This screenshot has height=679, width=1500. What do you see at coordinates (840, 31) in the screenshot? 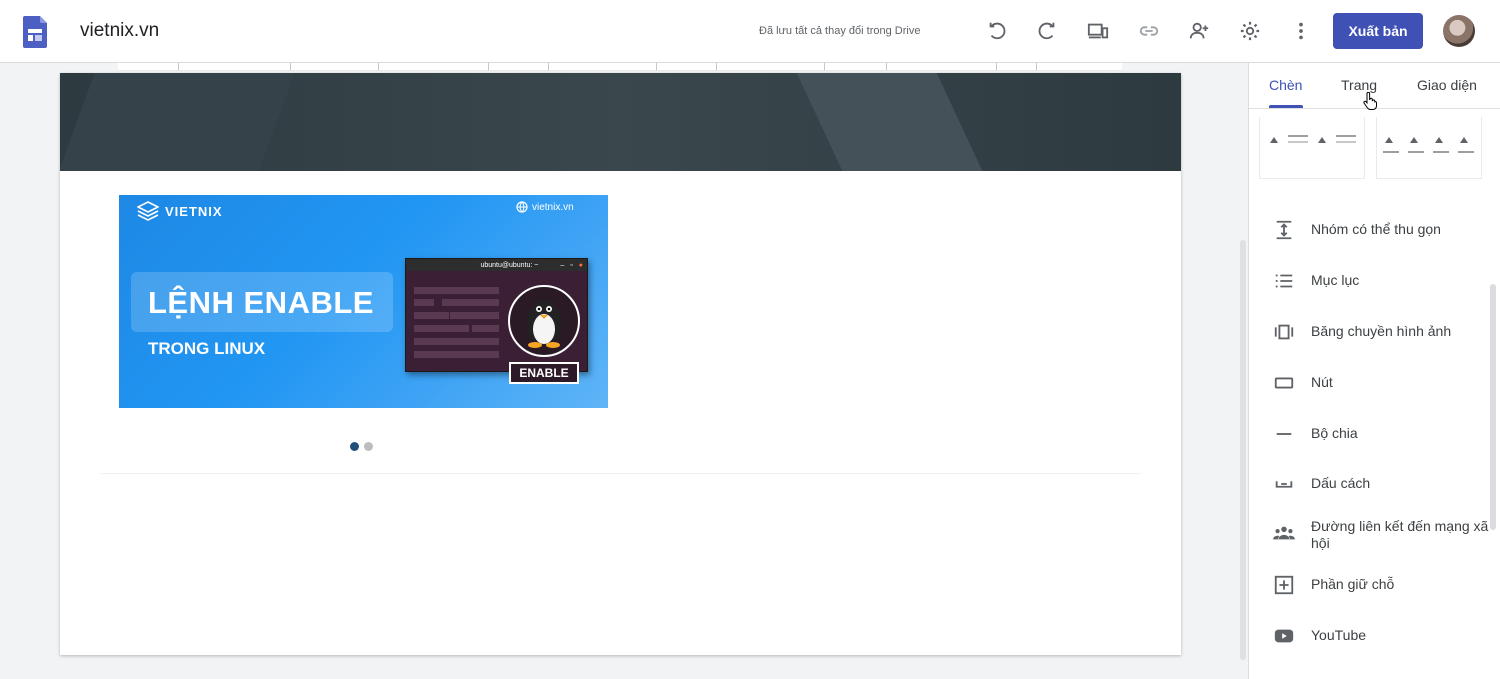
I see `save-status: Đã lưu tất cả thay đổi trong Drive` at bounding box center [840, 31].